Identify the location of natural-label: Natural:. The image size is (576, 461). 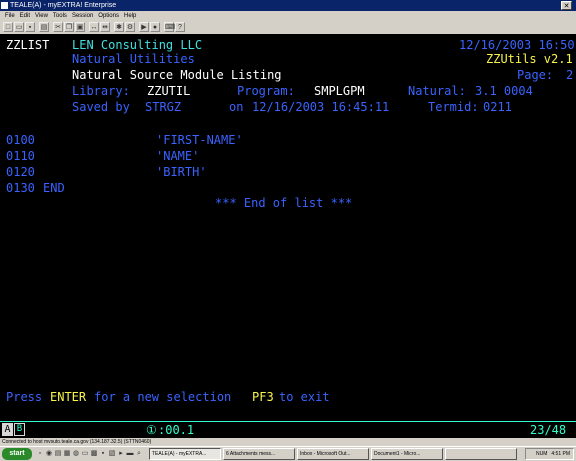
(437, 91).